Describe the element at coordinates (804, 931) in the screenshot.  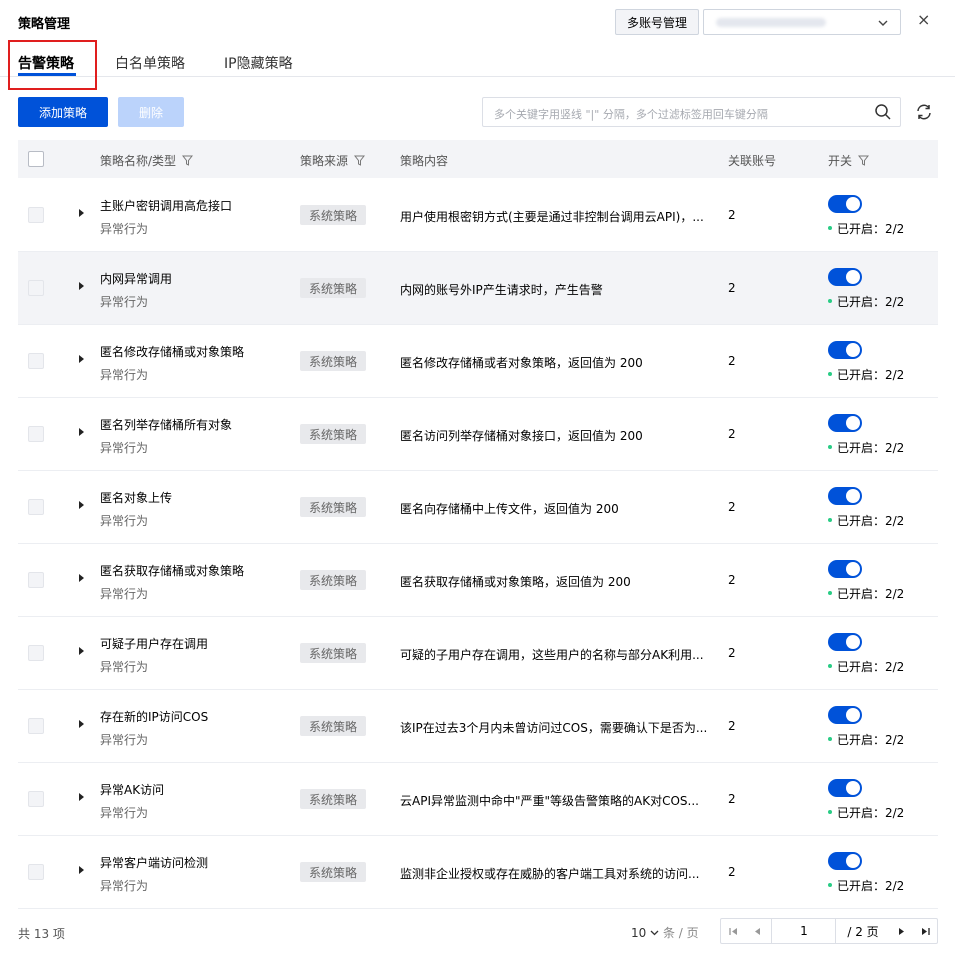
I see `page-number-input: 1` at that location.